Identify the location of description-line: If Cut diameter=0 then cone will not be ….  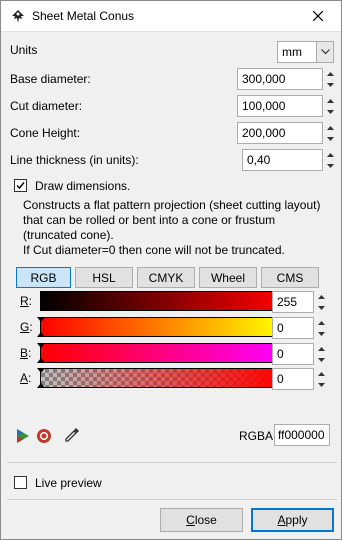
(154, 250).